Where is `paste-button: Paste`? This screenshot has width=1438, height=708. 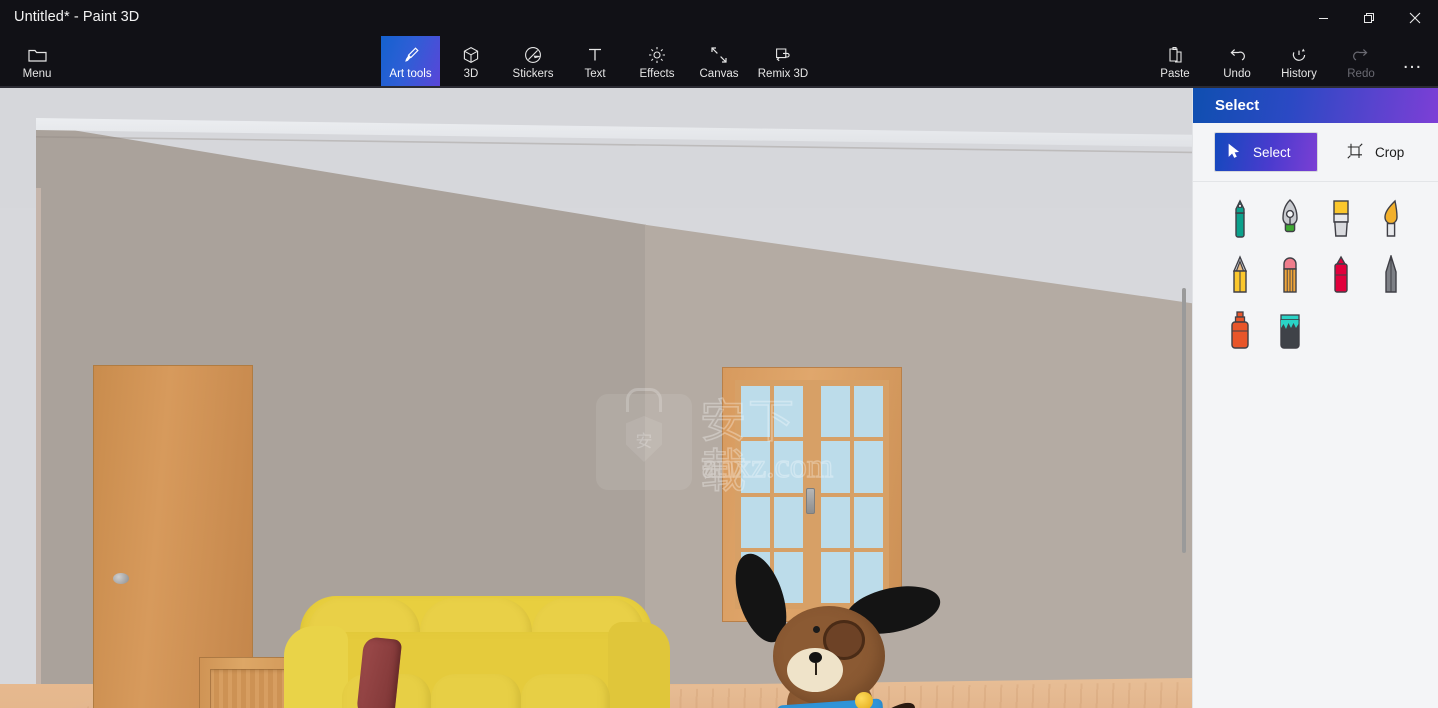
paste-button: Paste is located at coordinates (1175, 62).